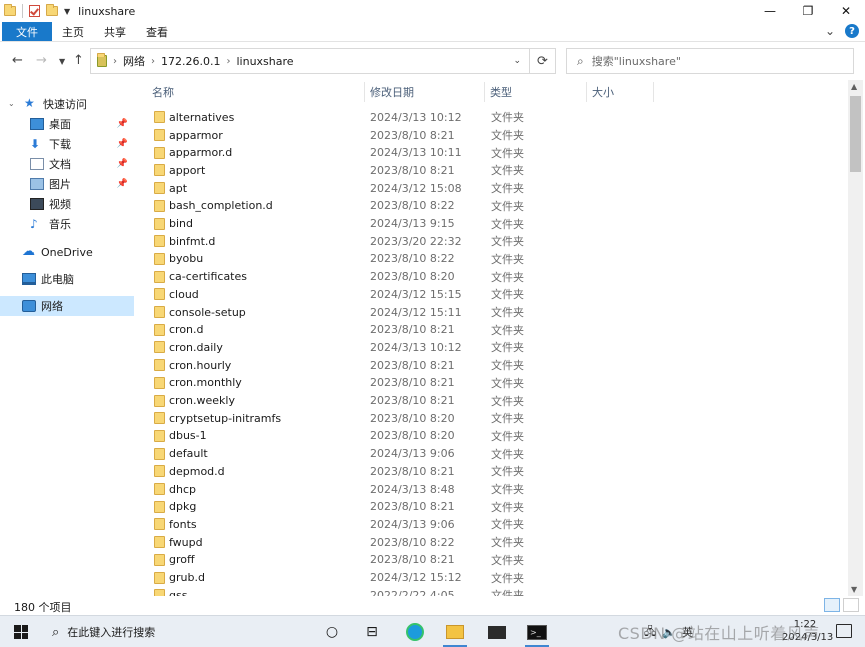  I want to click on details-view-icon, so click(832, 605).